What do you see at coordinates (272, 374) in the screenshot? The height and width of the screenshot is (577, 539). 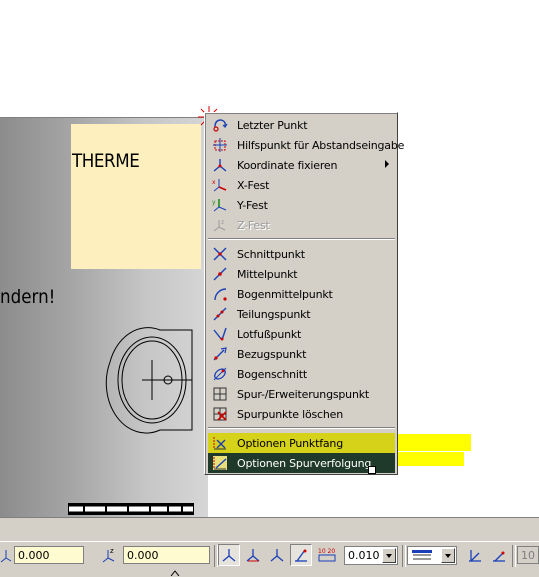 I see `menu-item-label: Bogenschnitt` at bounding box center [272, 374].